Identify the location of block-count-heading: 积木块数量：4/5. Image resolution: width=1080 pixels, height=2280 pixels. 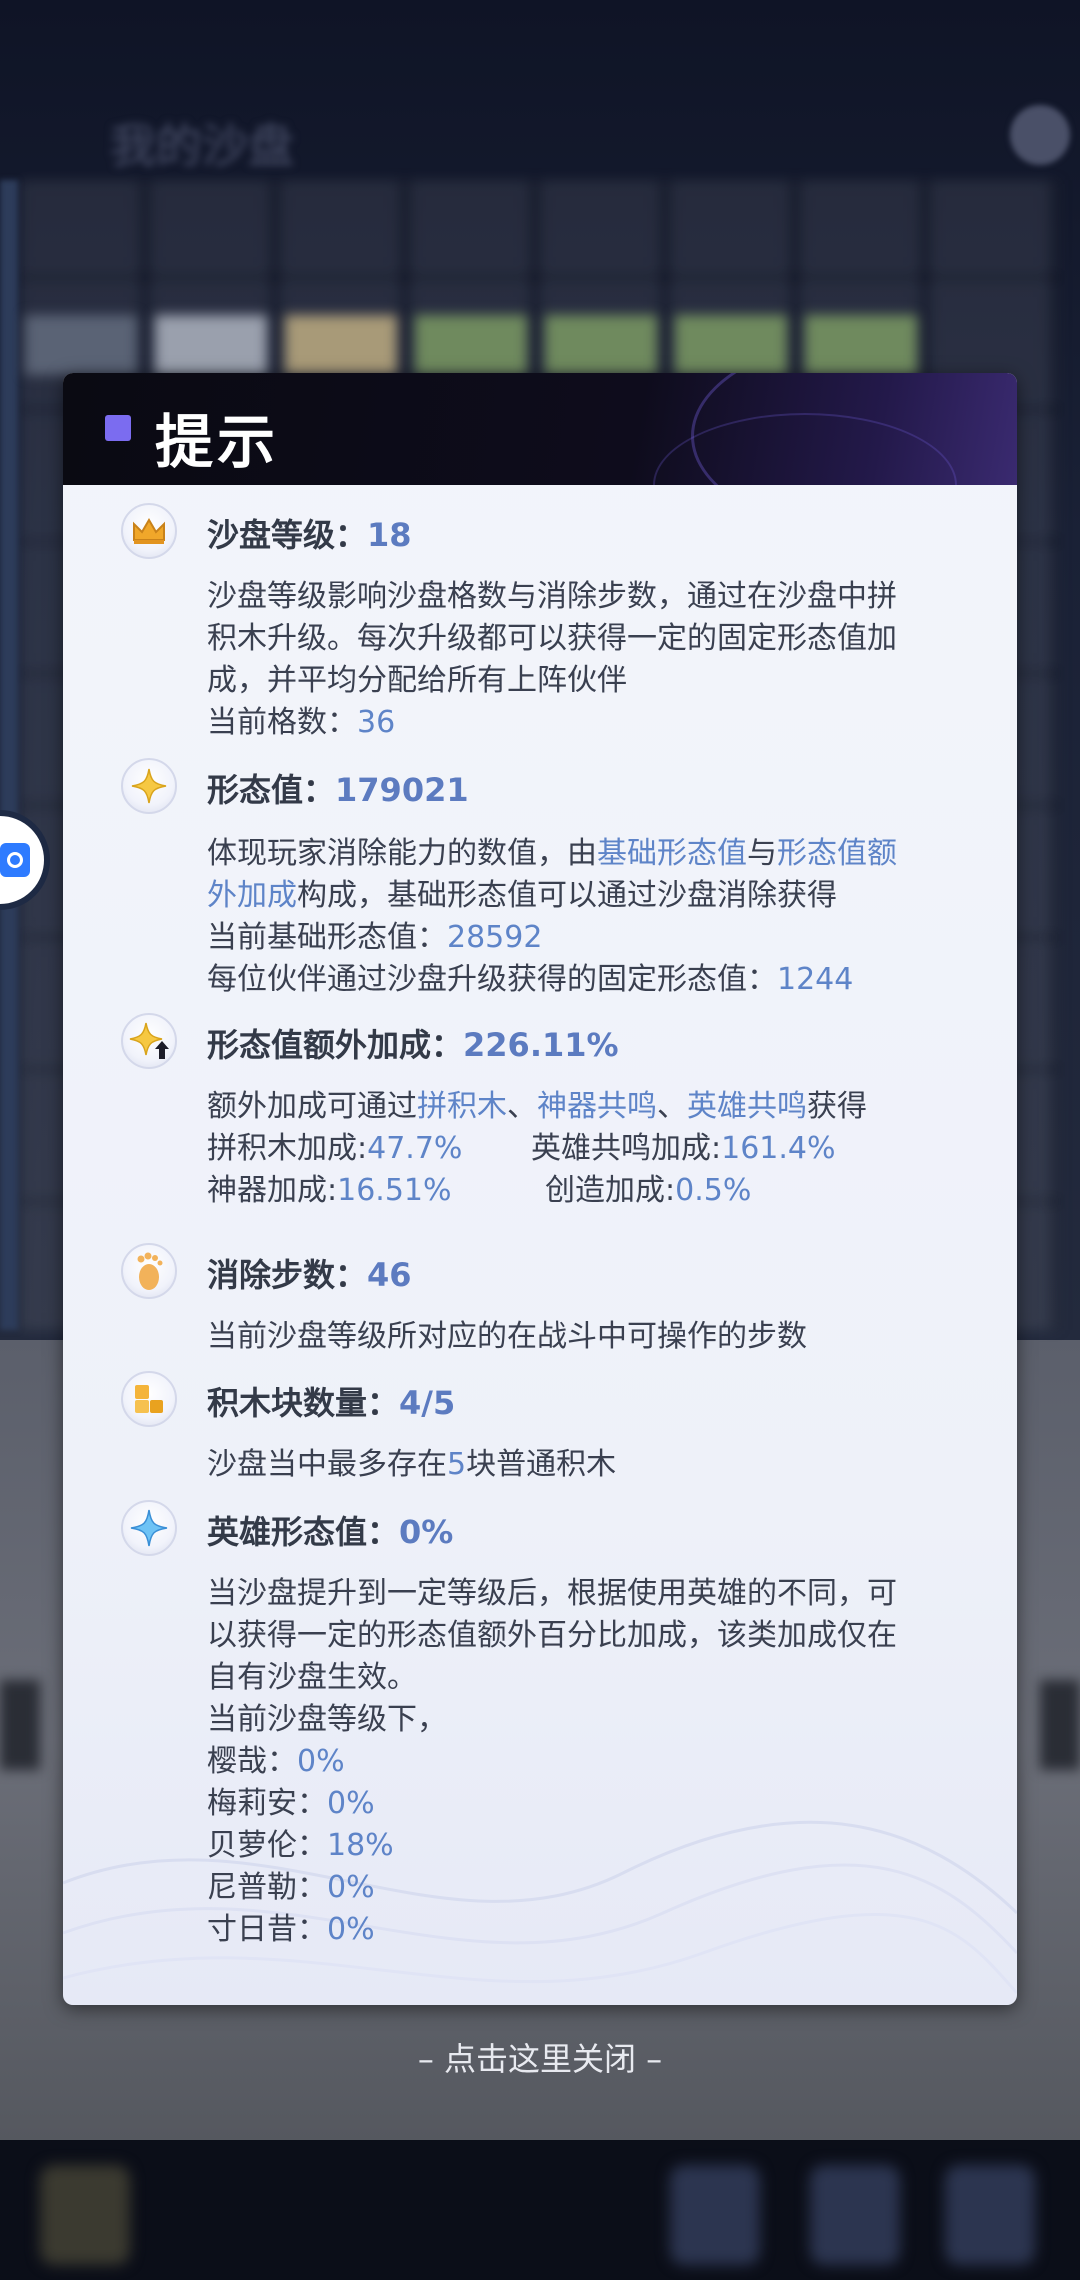
(331, 1401).